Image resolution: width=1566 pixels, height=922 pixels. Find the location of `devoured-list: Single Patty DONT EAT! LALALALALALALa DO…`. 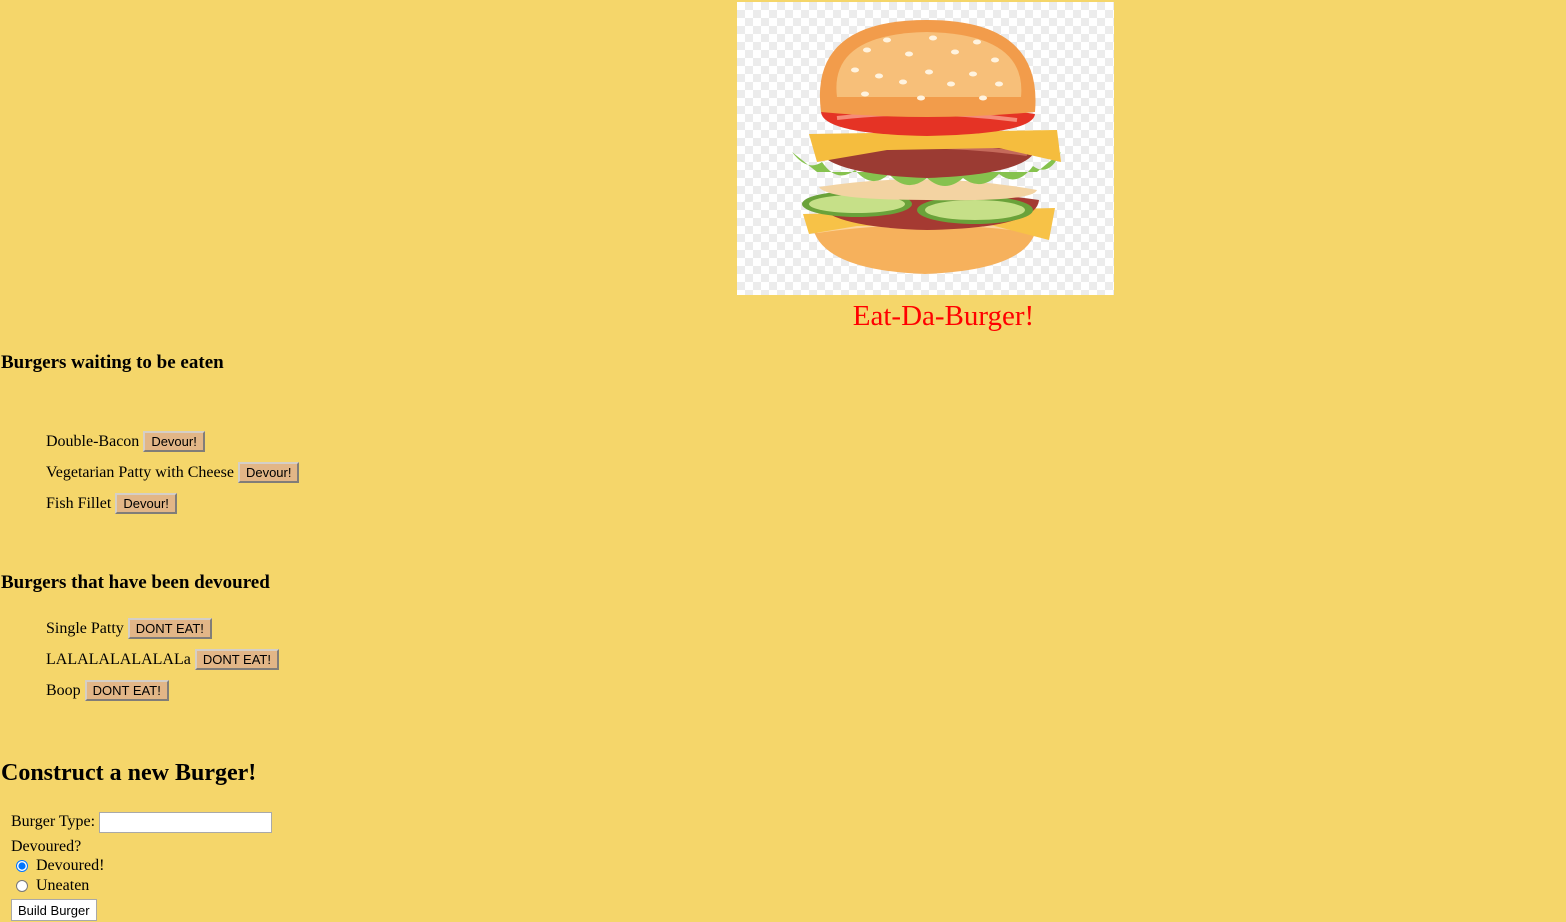

devoured-list: Single Patty DONT EAT! LALALALALALALa DO… is located at coordinates (162, 659).